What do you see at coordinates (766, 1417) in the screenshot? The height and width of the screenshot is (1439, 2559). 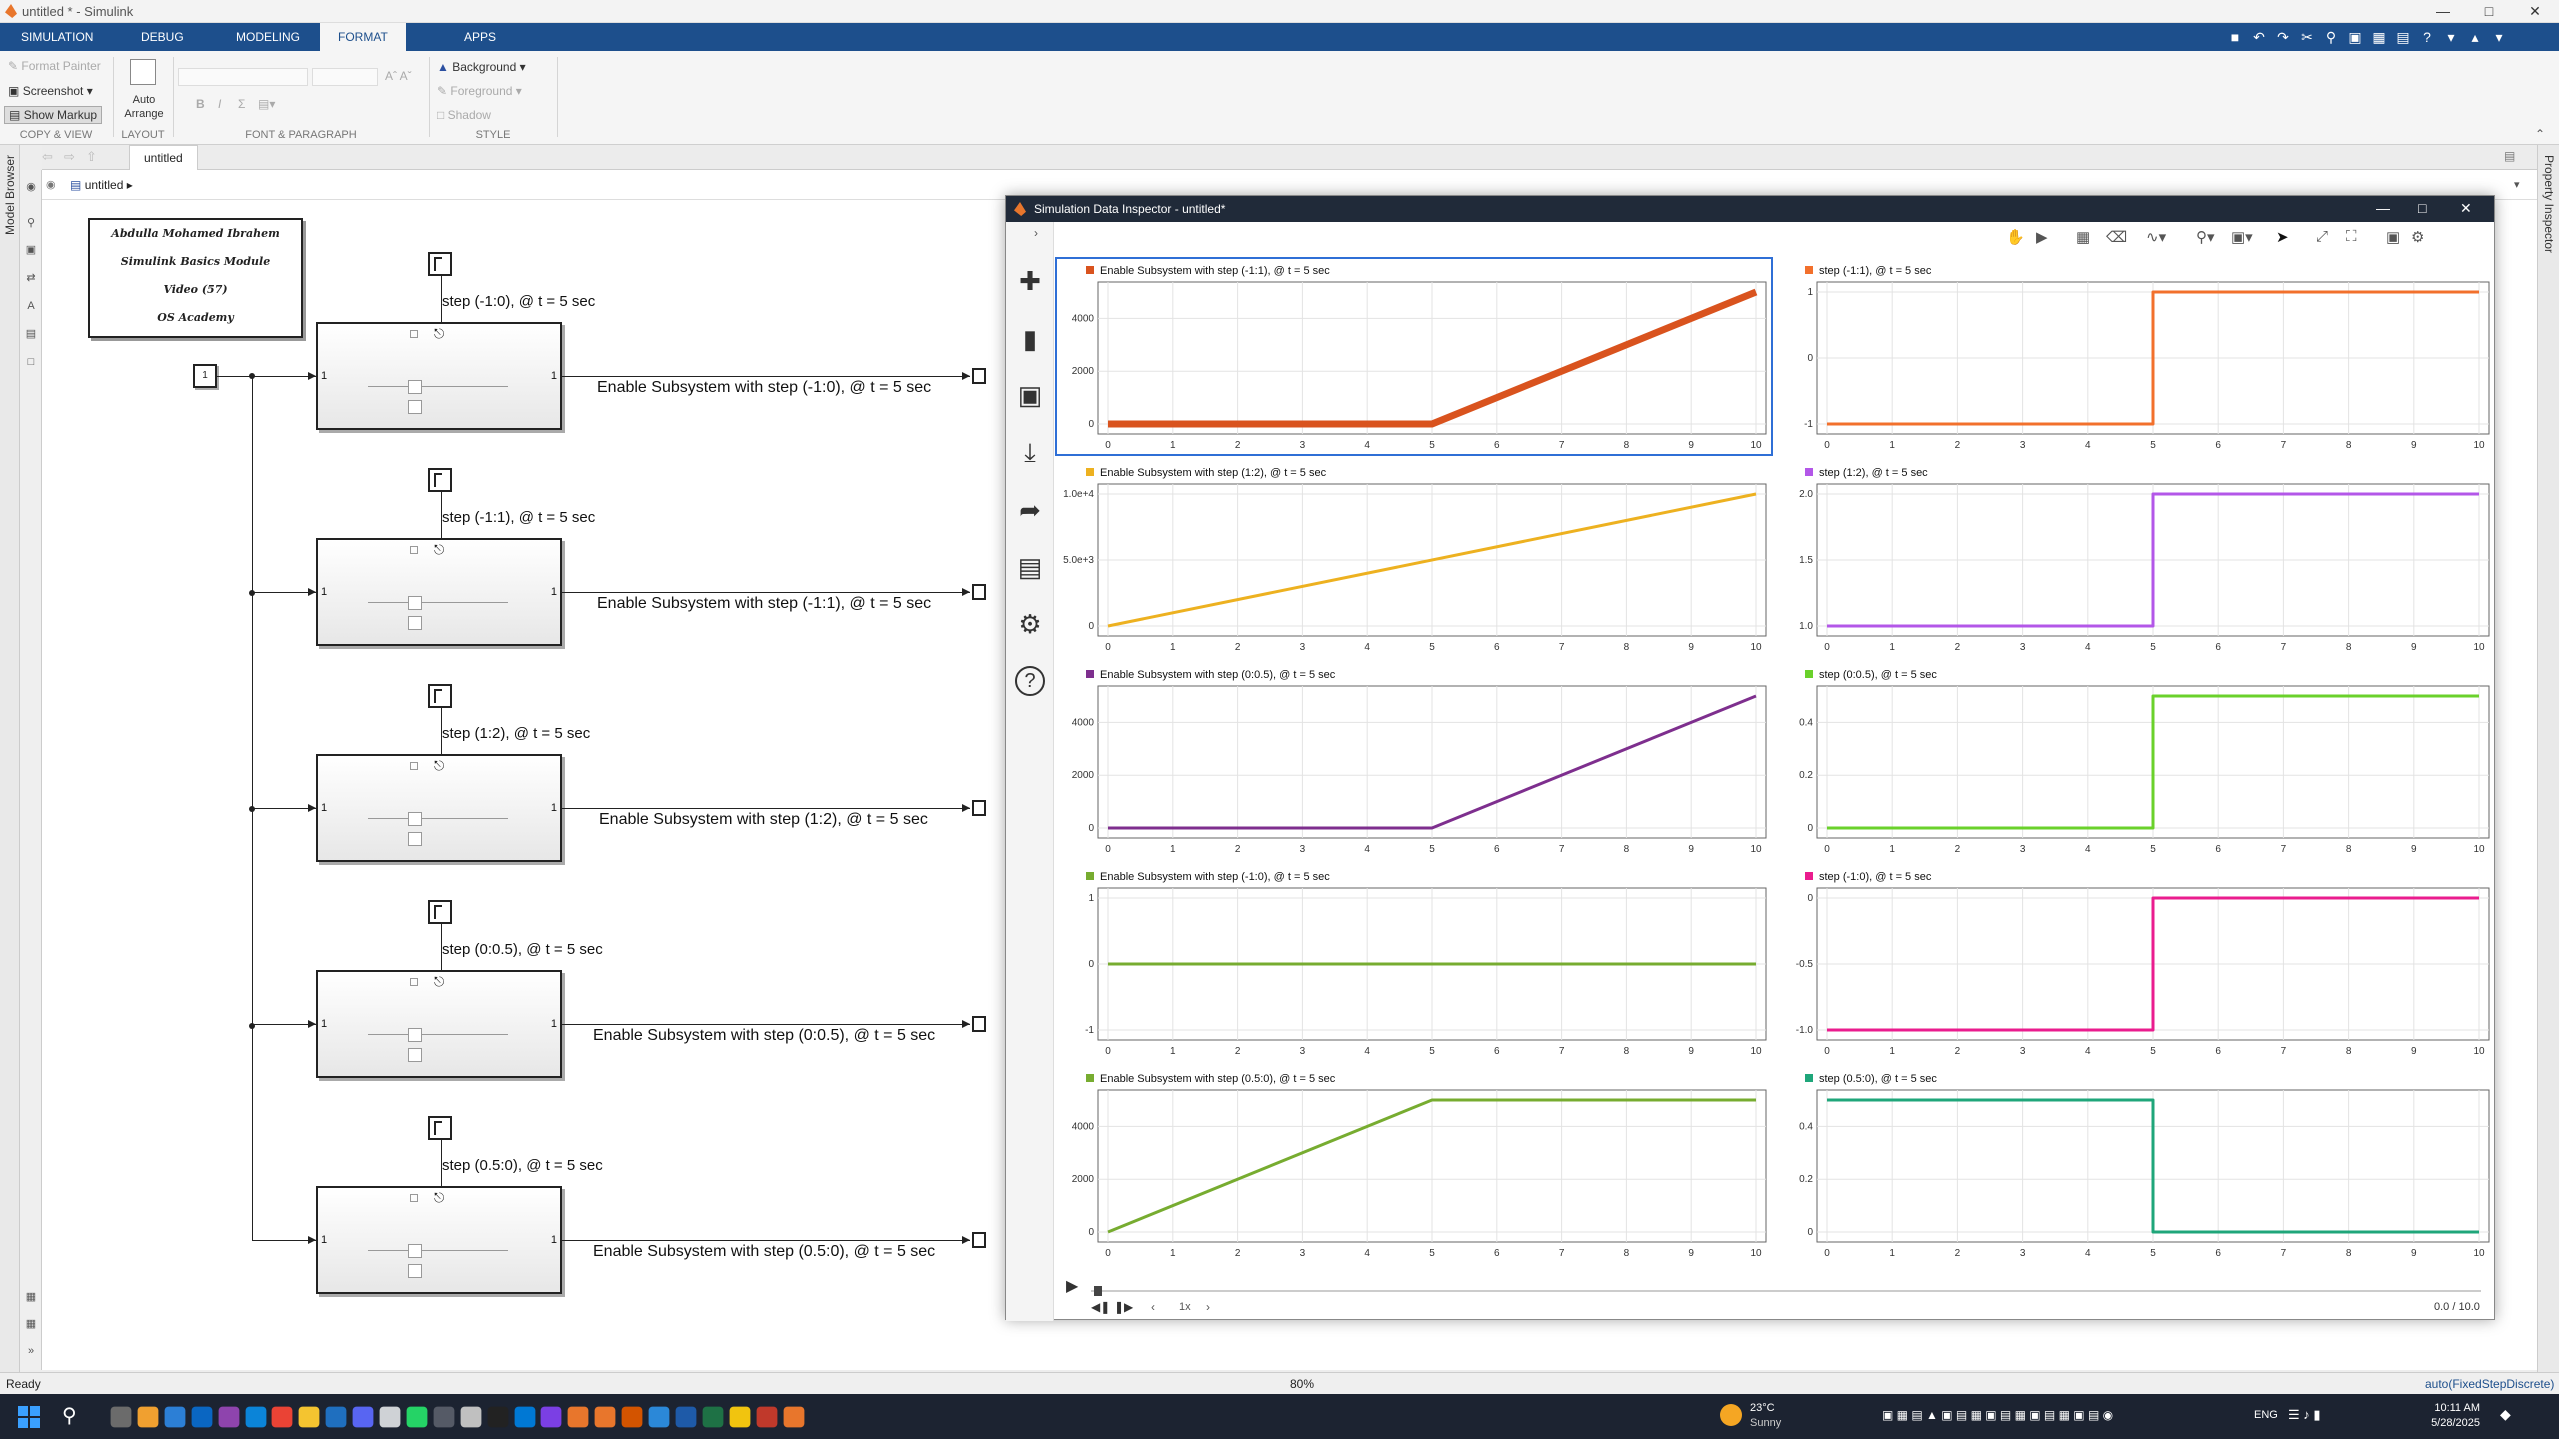 I see `taskbar-app-d-icon` at bounding box center [766, 1417].